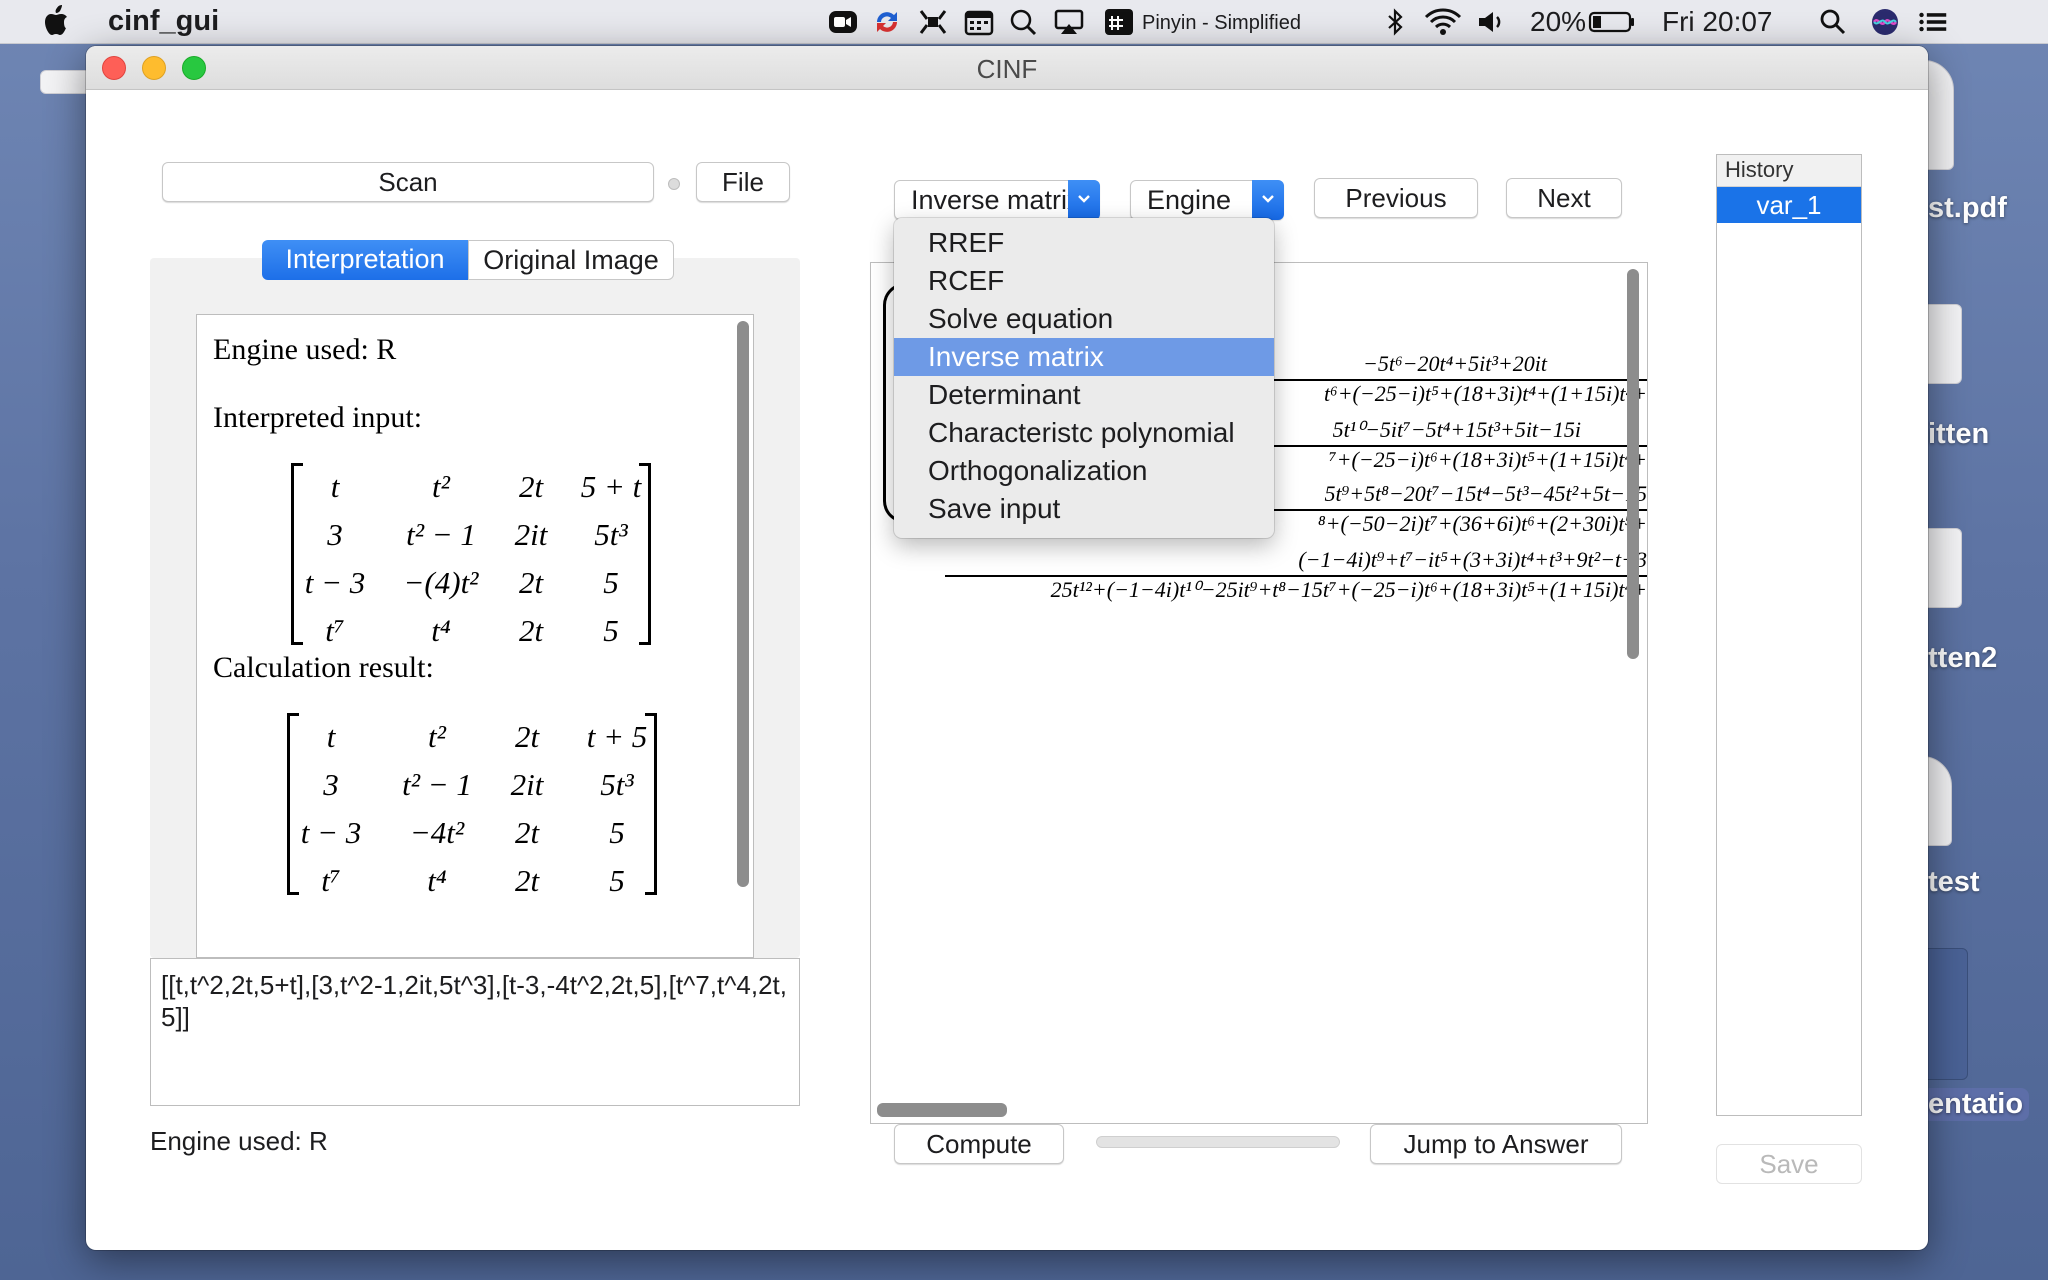  What do you see at coordinates (743, 182) in the screenshot?
I see `file-button: File` at bounding box center [743, 182].